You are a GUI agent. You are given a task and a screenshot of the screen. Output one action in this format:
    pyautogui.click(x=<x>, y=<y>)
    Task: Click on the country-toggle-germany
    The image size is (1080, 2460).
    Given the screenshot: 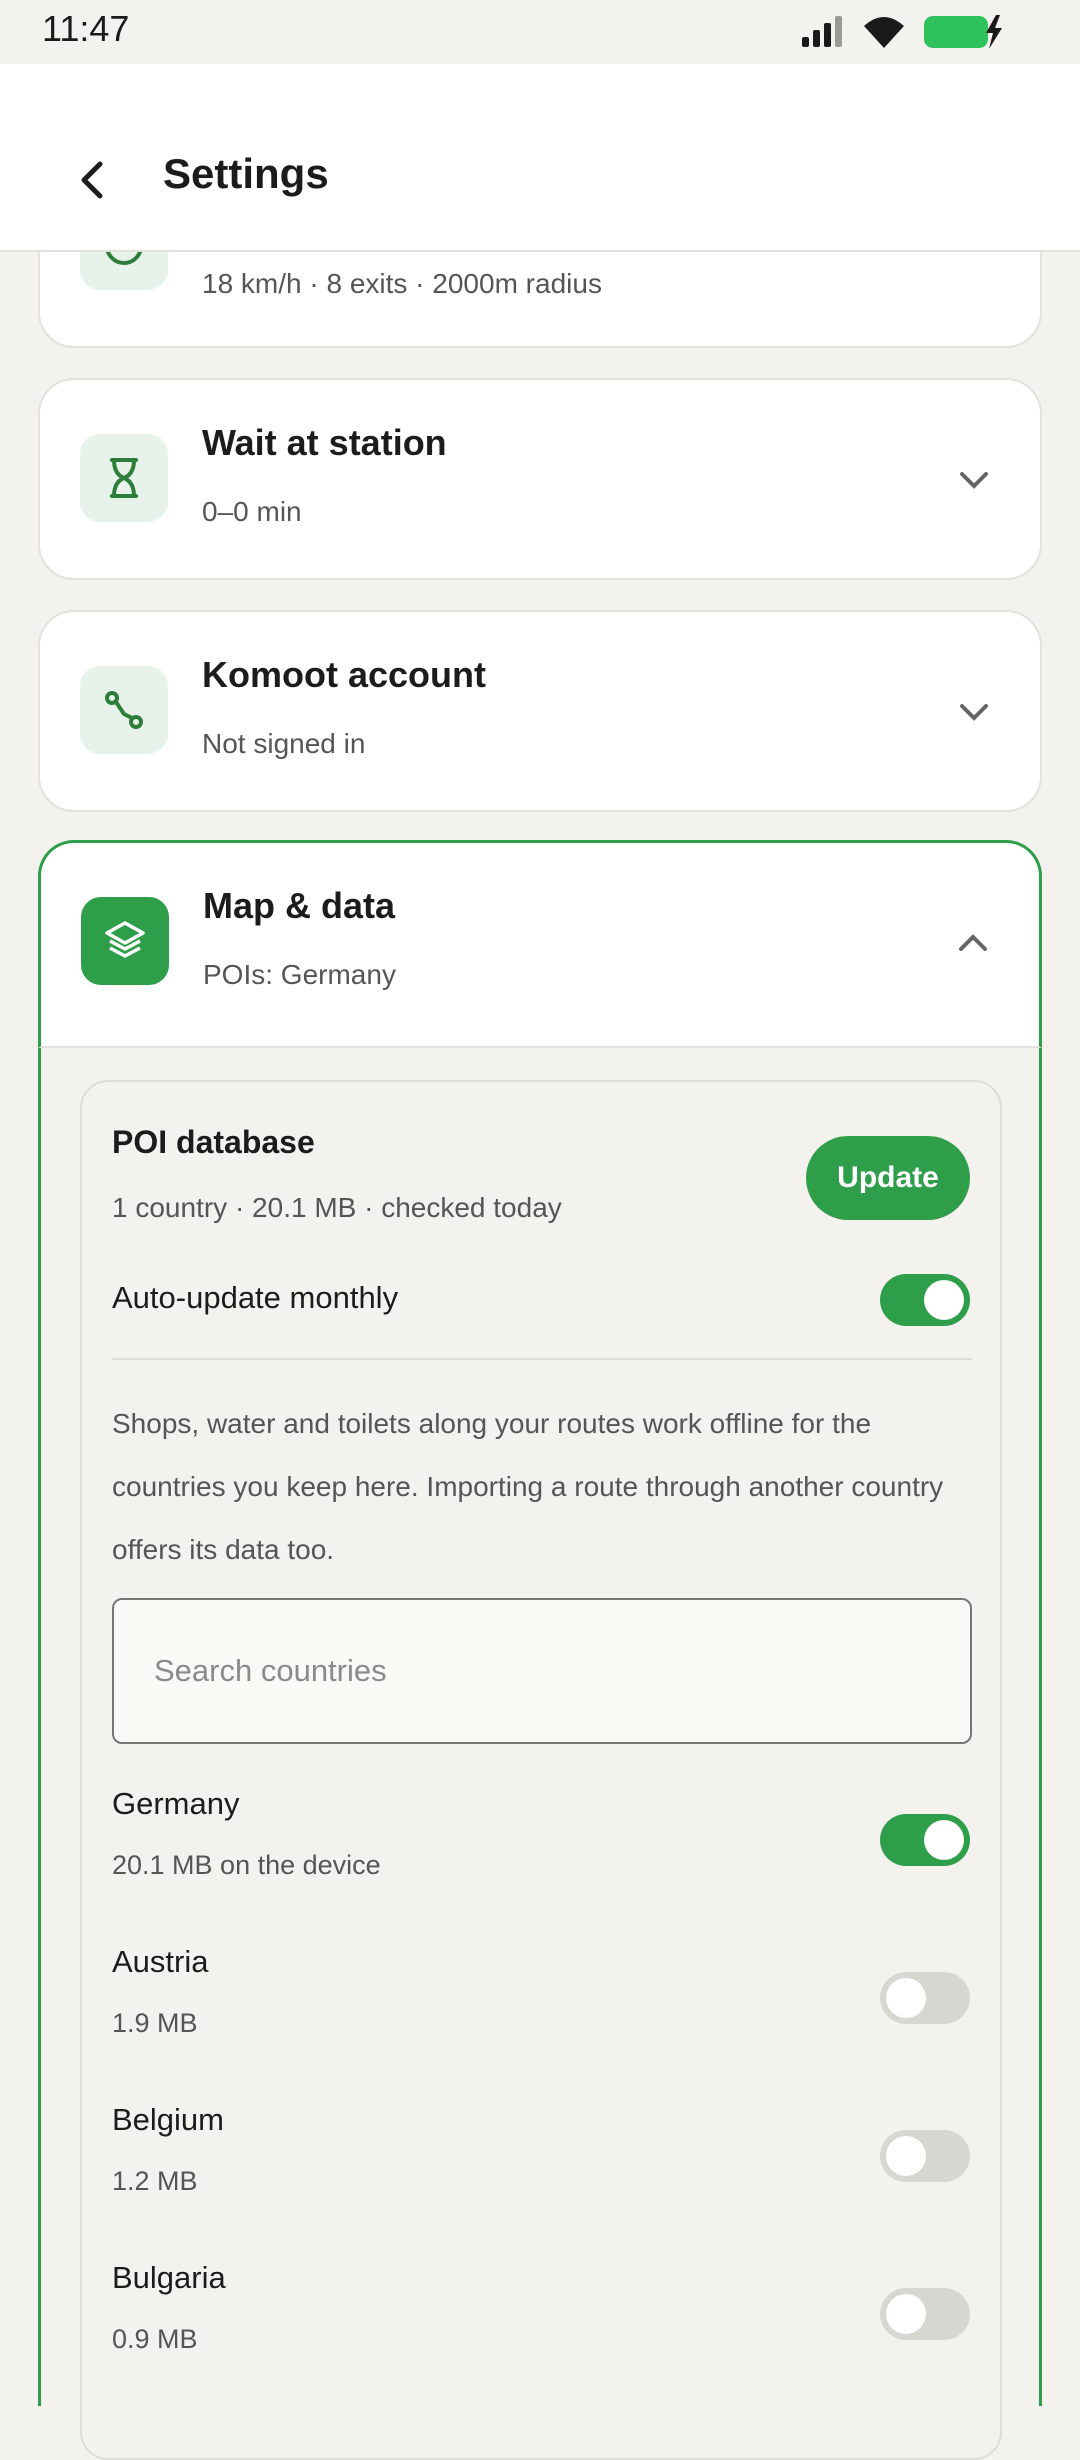 What is the action you would take?
    pyautogui.click(x=925, y=1840)
    